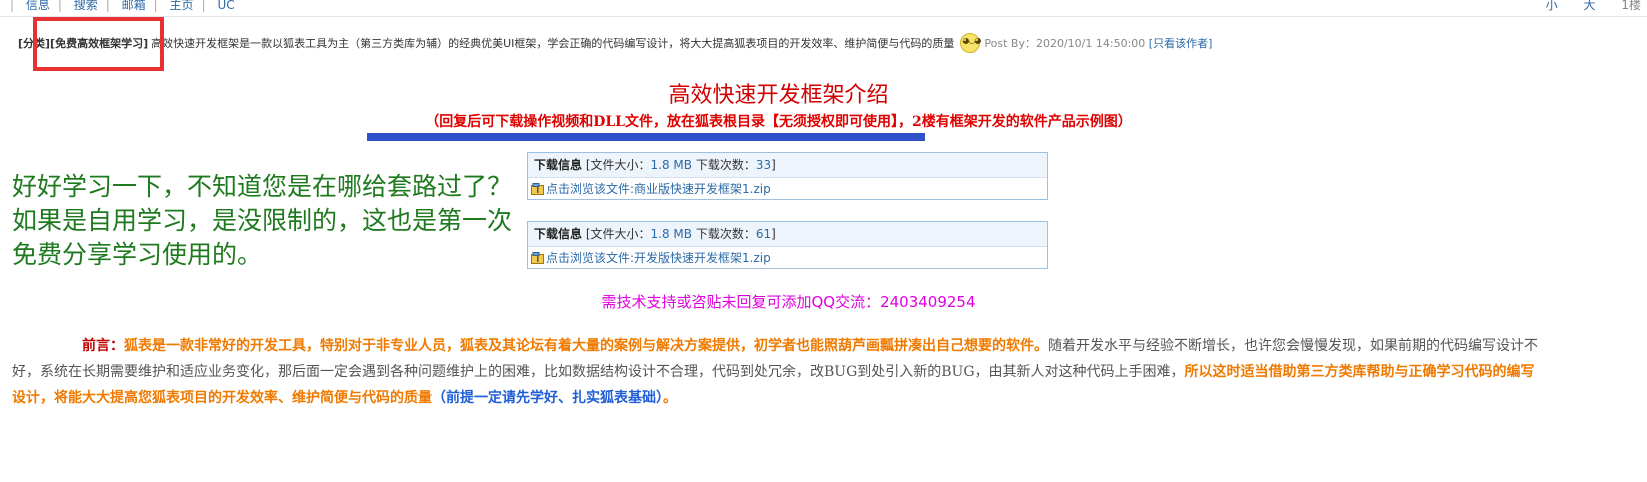 The height and width of the screenshot is (482, 1647). I want to click on download-file-link: 点击浏览该文件:开发版快速开发框架1.zip, so click(658, 258).